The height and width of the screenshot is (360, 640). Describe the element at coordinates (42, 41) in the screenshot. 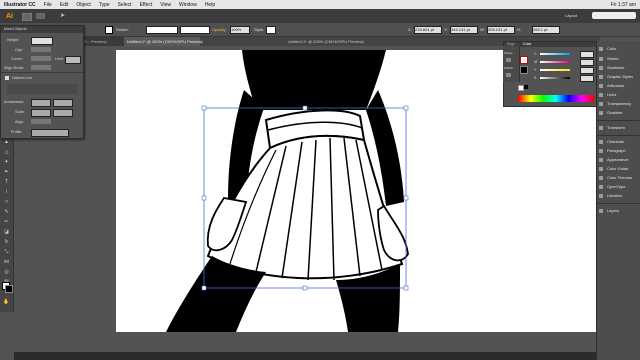

I see `weight-field` at that location.